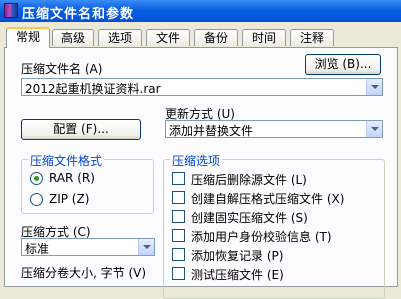  Describe the element at coordinates (66, 160) in the screenshot. I see `format-group-title: 压缩文件格式` at that location.